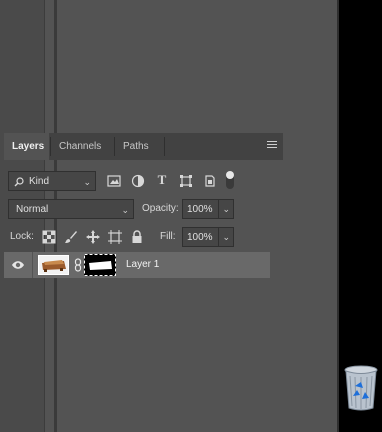 The height and width of the screenshot is (432, 382). Describe the element at coordinates (78, 265) in the screenshot. I see `link-icon` at that location.